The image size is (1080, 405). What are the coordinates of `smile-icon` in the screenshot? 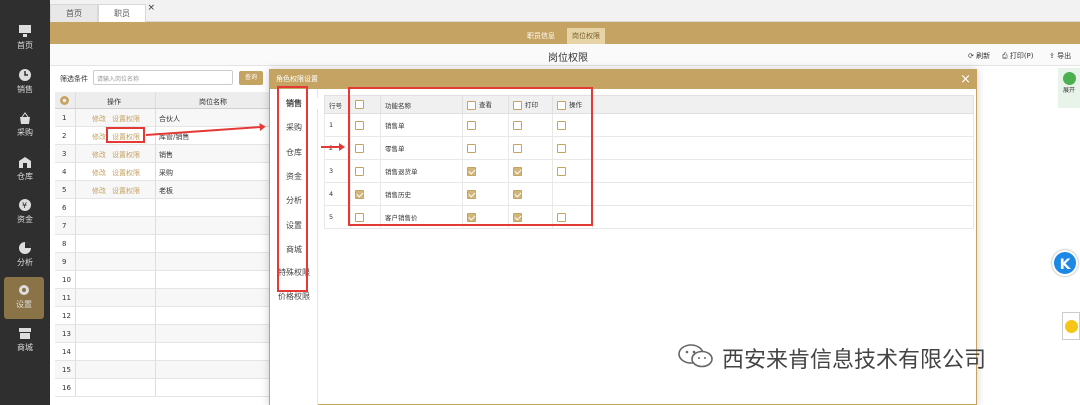 It's located at (1071, 326).